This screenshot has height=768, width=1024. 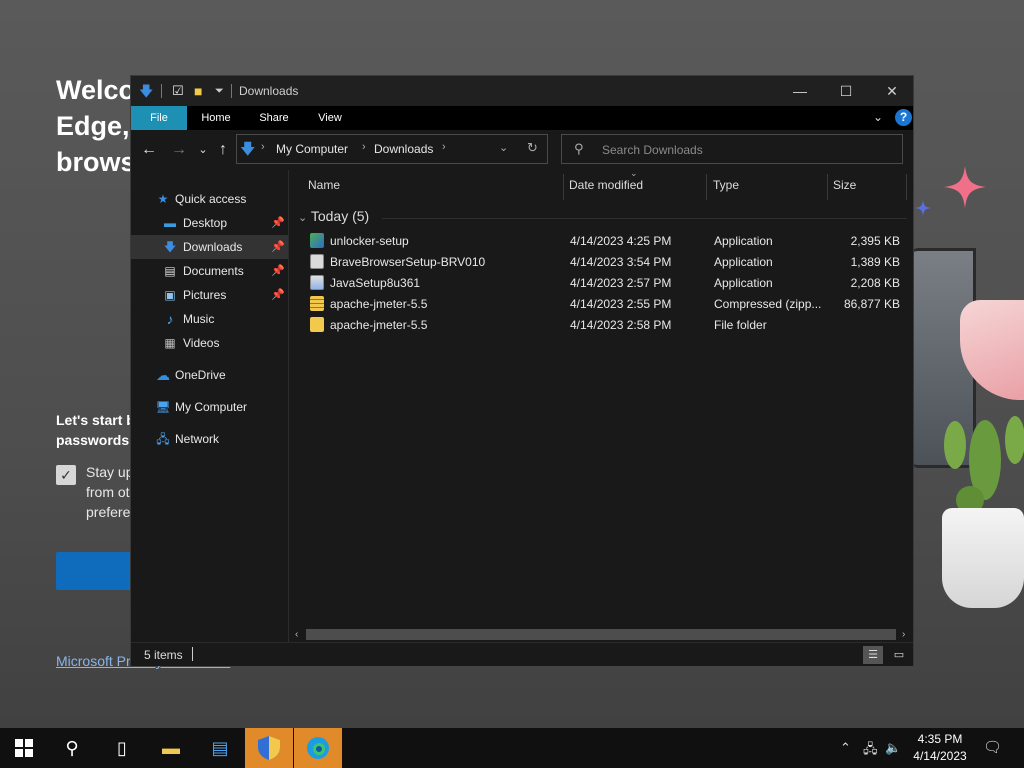 What do you see at coordinates (532, 148) in the screenshot?
I see `refresh-icon: ↻` at bounding box center [532, 148].